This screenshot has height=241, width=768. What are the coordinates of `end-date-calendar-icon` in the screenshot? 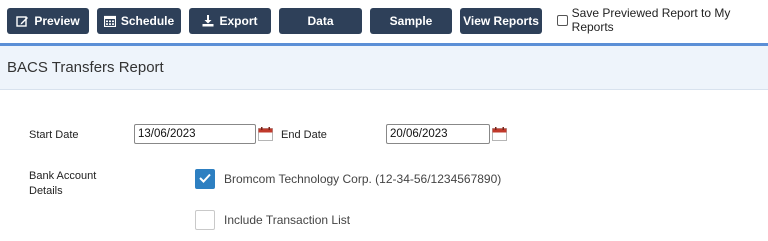 It's located at (499, 134).